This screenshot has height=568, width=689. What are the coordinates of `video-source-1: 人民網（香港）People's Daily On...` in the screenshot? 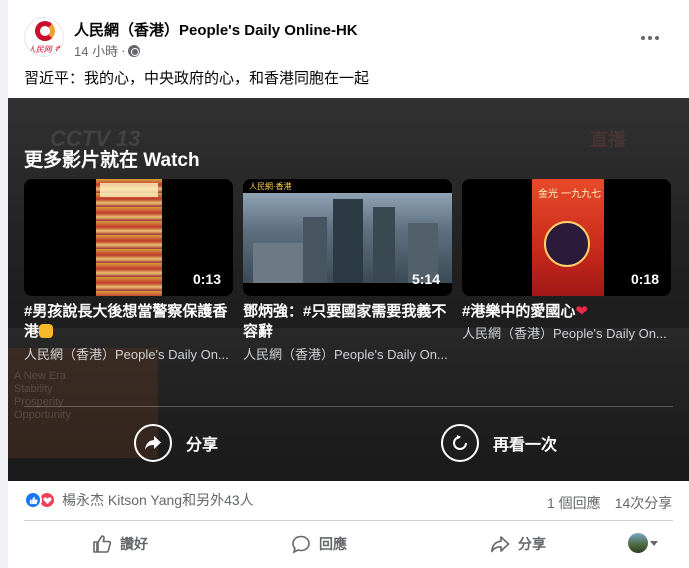 It's located at (128, 353).